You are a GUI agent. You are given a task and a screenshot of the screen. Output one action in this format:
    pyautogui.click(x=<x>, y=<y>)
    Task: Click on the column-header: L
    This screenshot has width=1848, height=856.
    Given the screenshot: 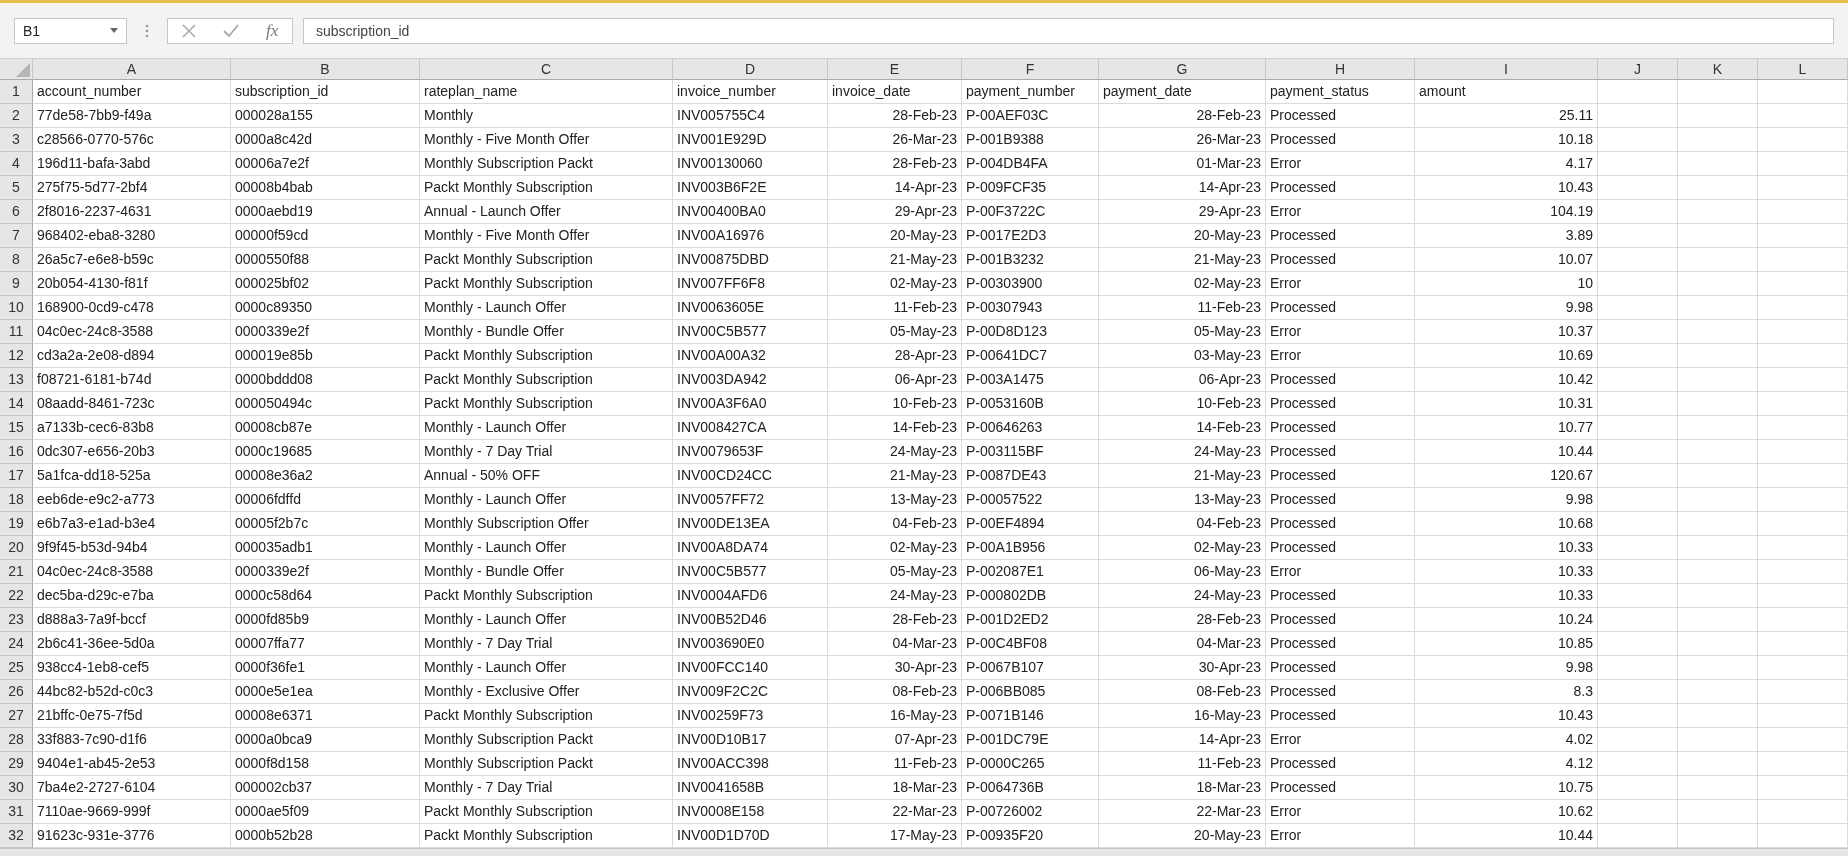 What is the action you would take?
    pyautogui.click(x=1803, y=69)
    